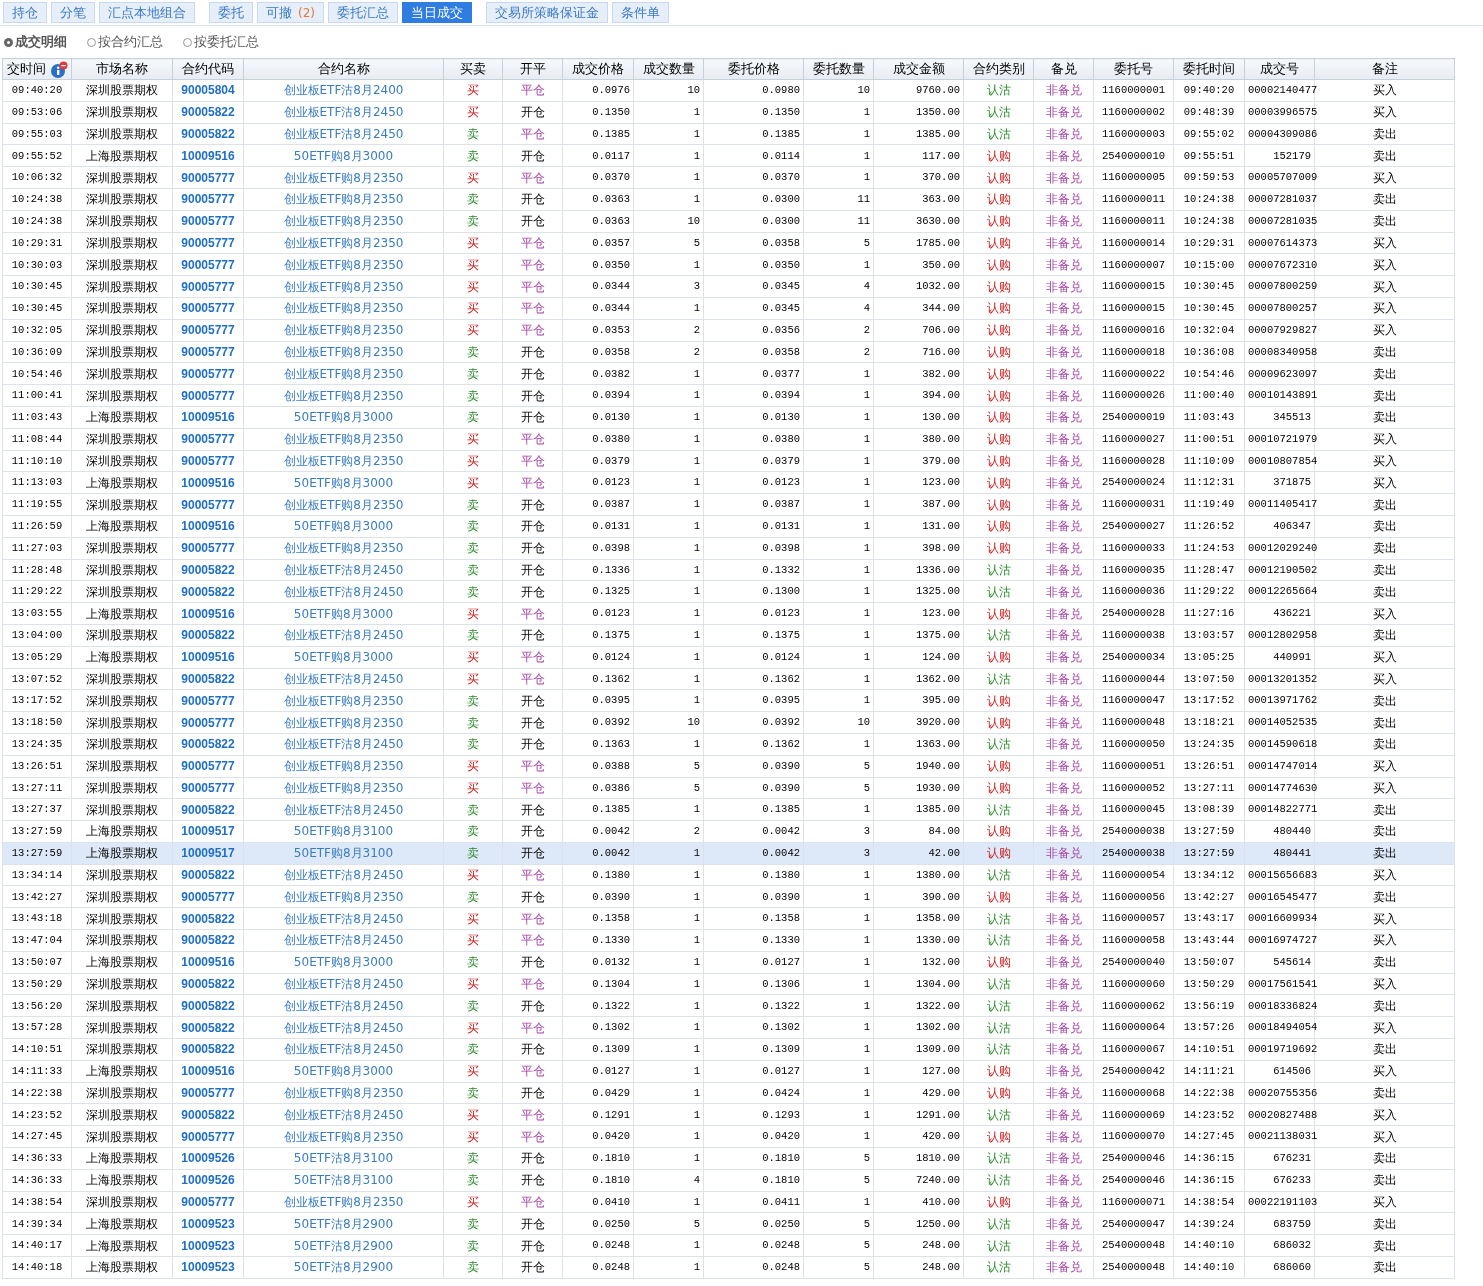  Describe the element at coordinates (532, 69) in the screenshot. I see `column-header: 开平` at that location.